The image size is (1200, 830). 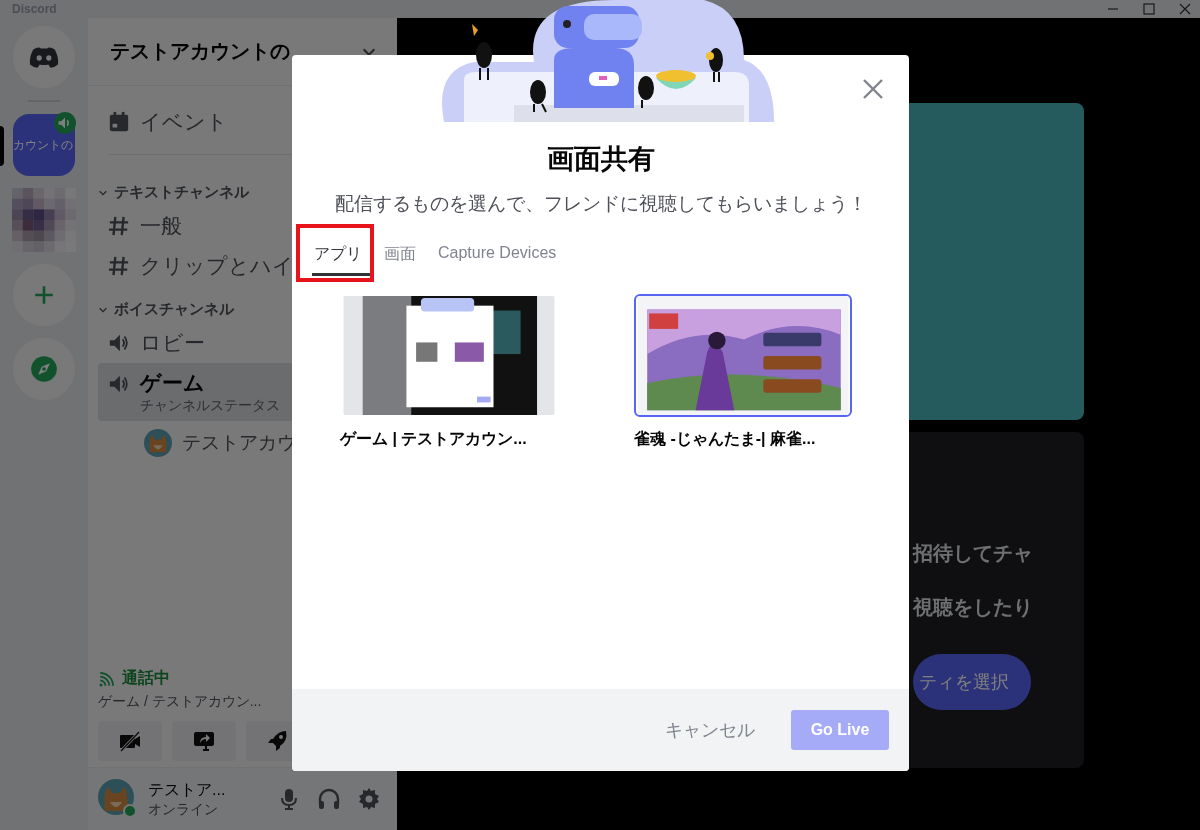 What do you see at coordinates (172, 343) in the screenshot?
I see `channel-name: ロビー` at bounding box center [172, 343].